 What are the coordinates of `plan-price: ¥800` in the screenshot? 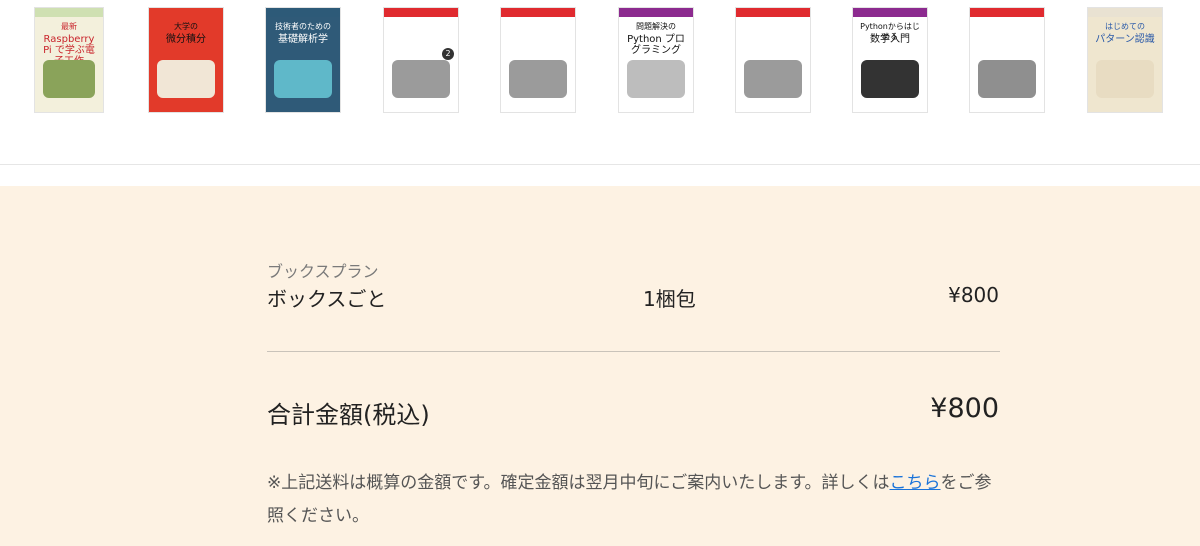 It's located at (973, 295).